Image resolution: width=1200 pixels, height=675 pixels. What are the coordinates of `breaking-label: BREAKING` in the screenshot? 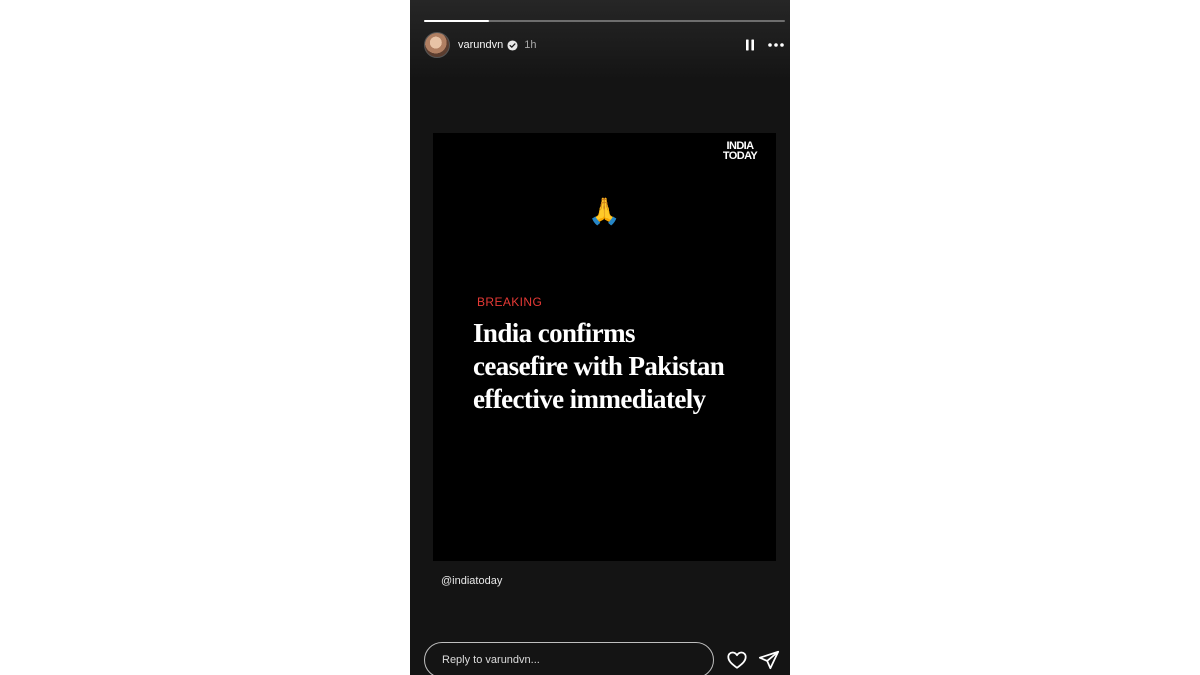 It's located at (510, 302).